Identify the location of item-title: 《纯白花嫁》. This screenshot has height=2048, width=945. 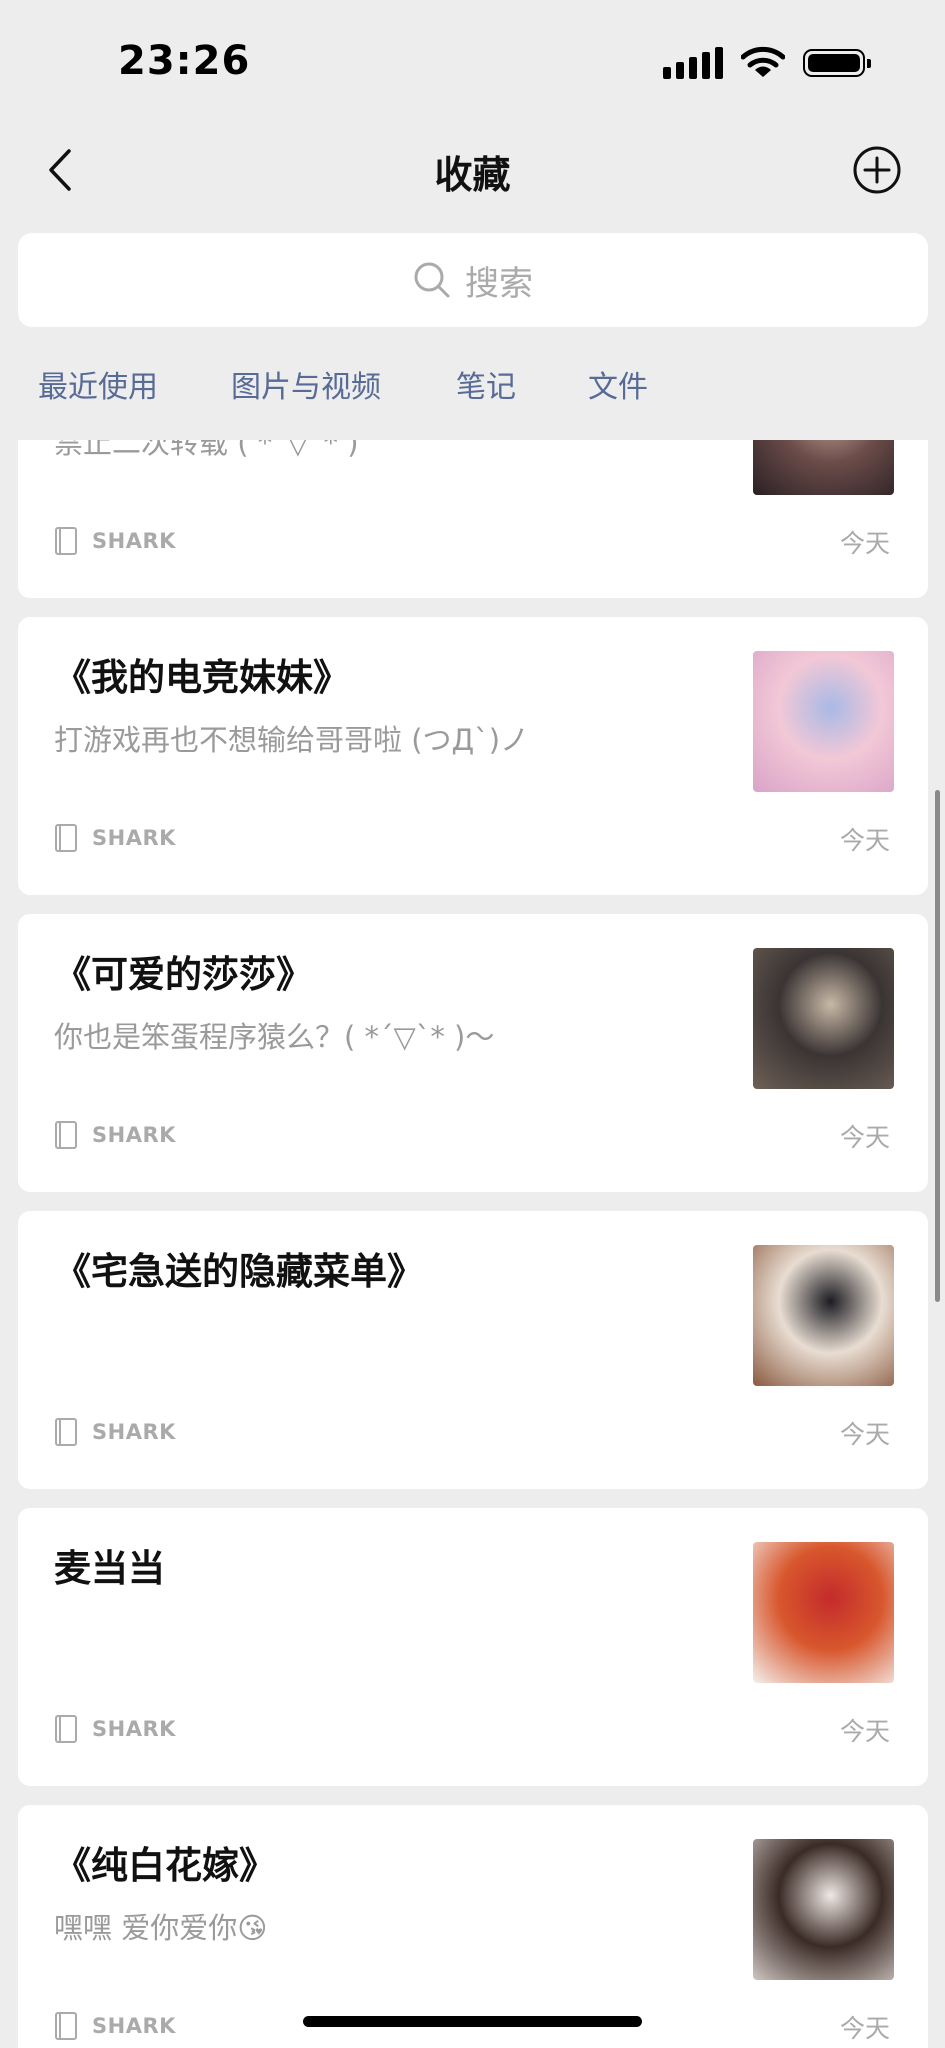
(165, 1865).